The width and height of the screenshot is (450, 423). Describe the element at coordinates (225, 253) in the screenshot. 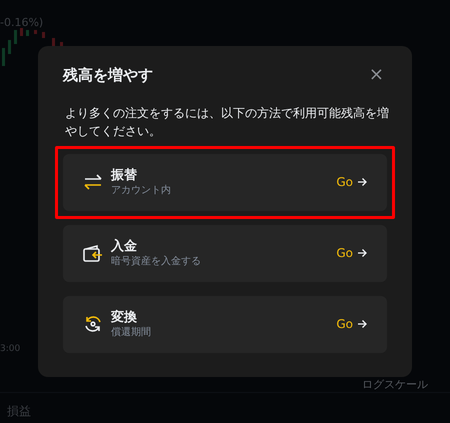

I see `option-card: 入金 暗号資産を入金する Go` at that location.